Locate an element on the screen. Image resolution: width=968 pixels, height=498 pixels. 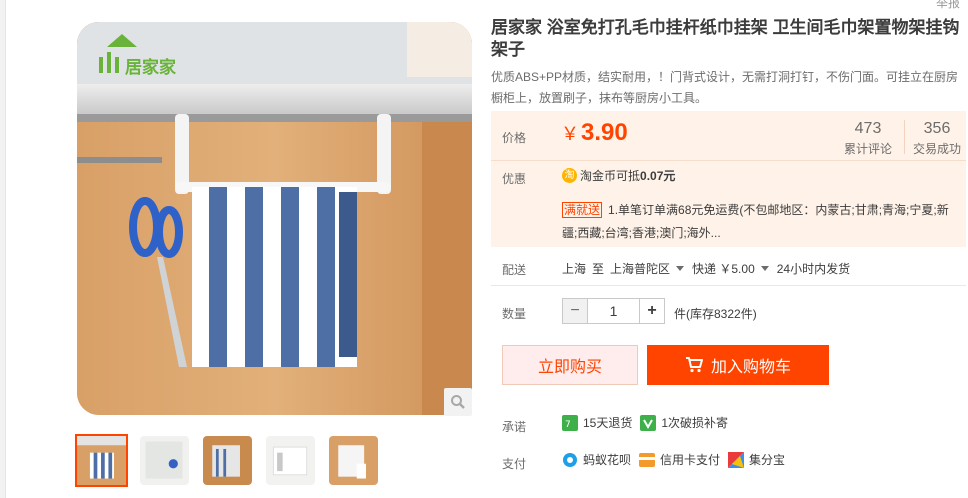
payment-item-1: 蚂蚁花呗 is located at coordinates (607, 459).